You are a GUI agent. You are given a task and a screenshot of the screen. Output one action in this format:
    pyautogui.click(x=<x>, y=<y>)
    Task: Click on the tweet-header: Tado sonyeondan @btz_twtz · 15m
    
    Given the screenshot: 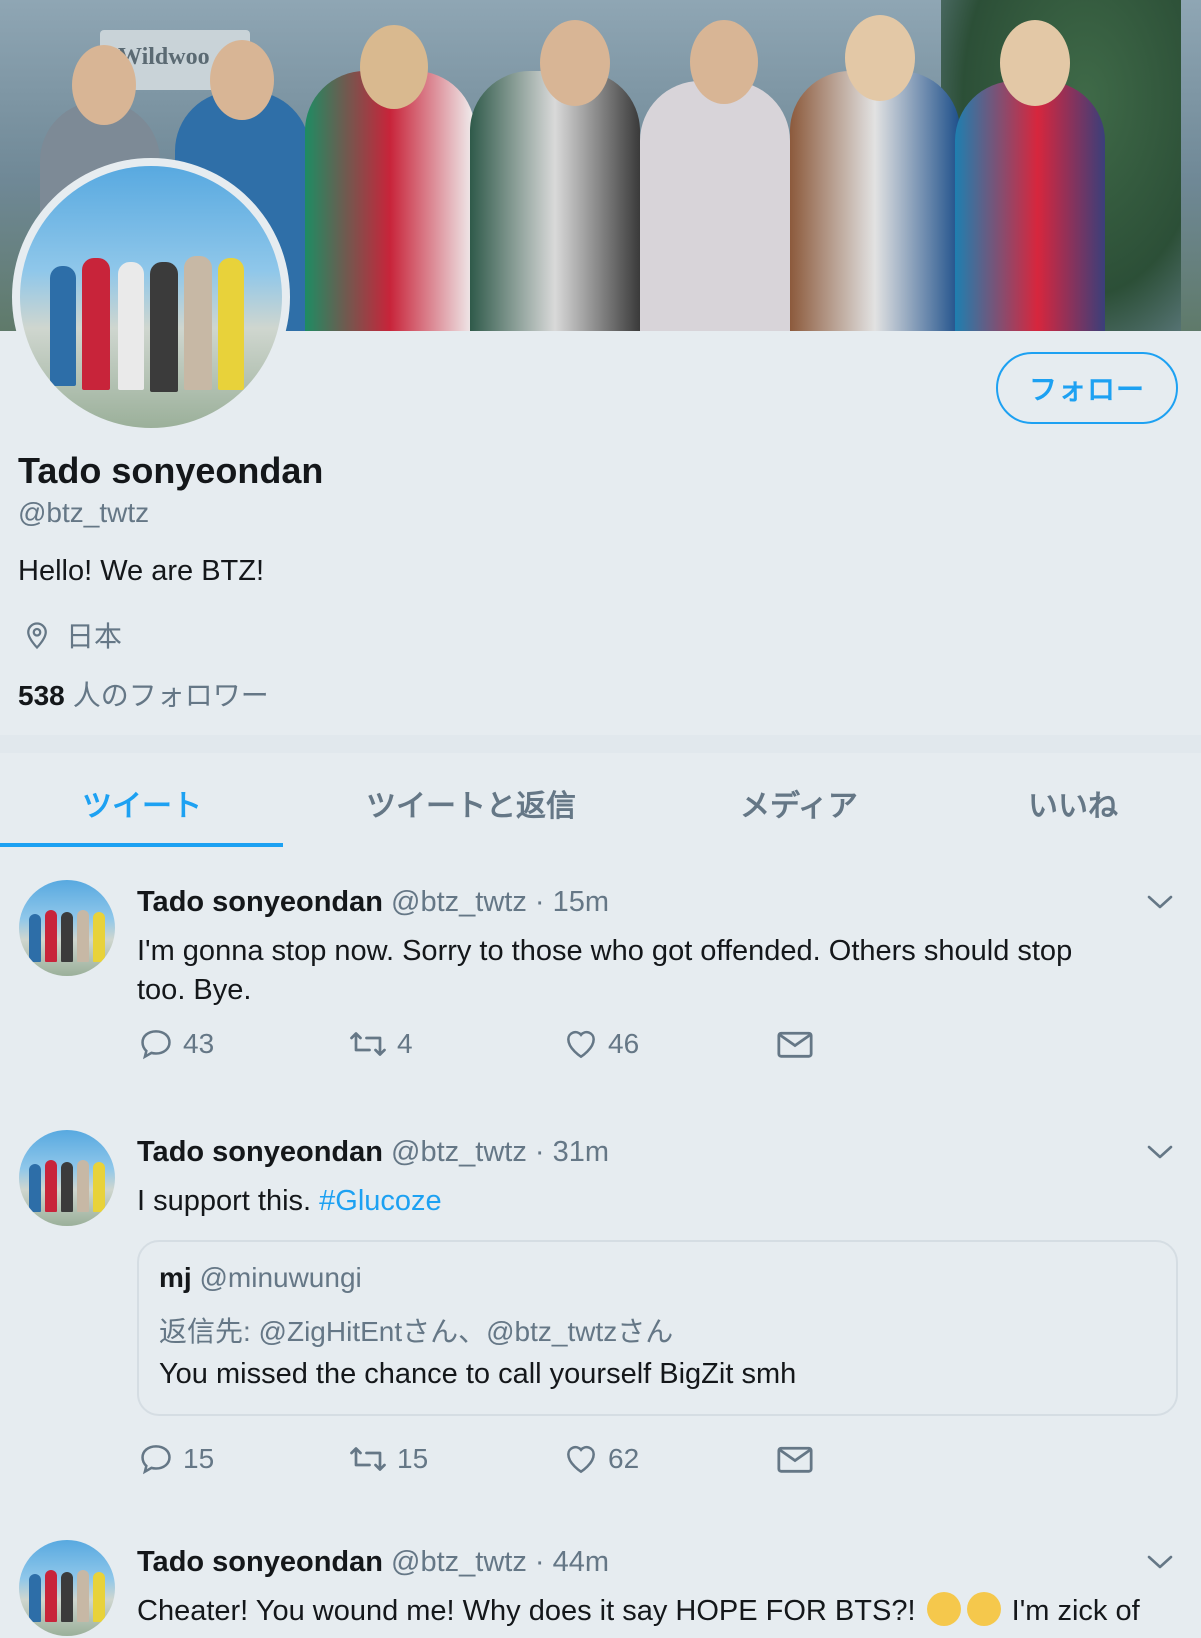 What is the action you would take?
    pyautogui.click(x=373, y=902)
    